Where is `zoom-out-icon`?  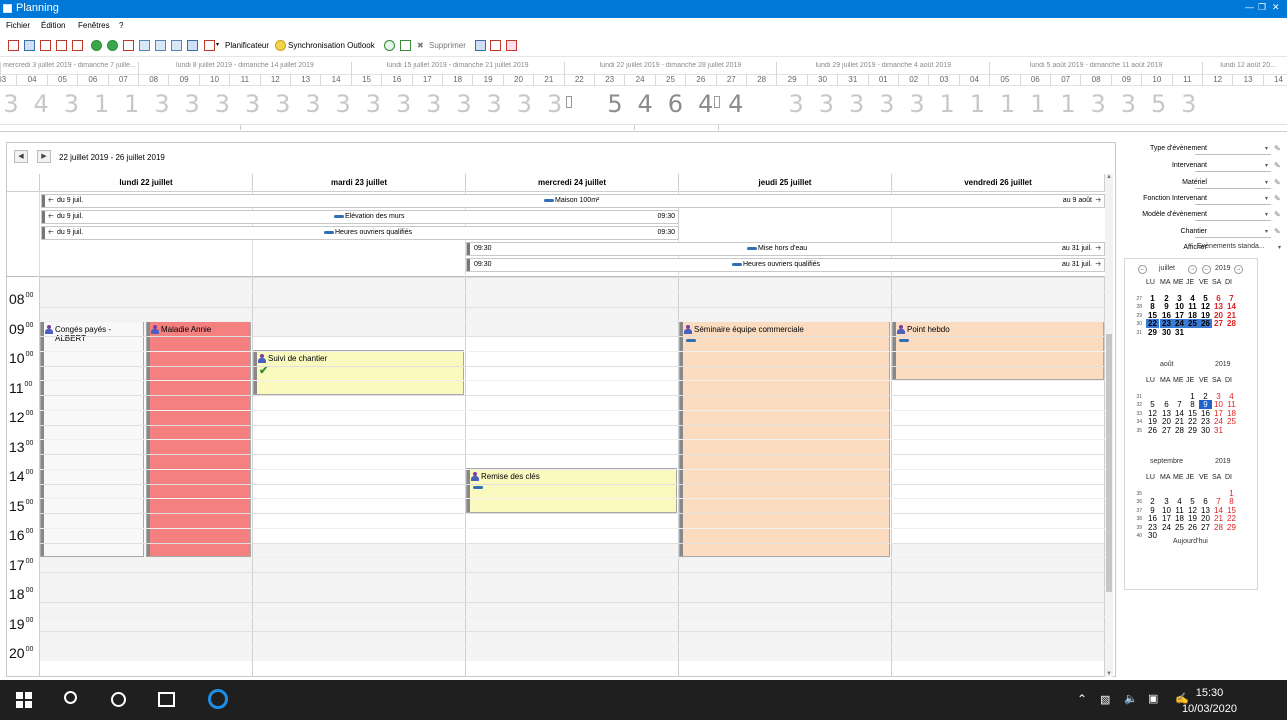 zoom-out-icon is located at coordinates (160, 45).